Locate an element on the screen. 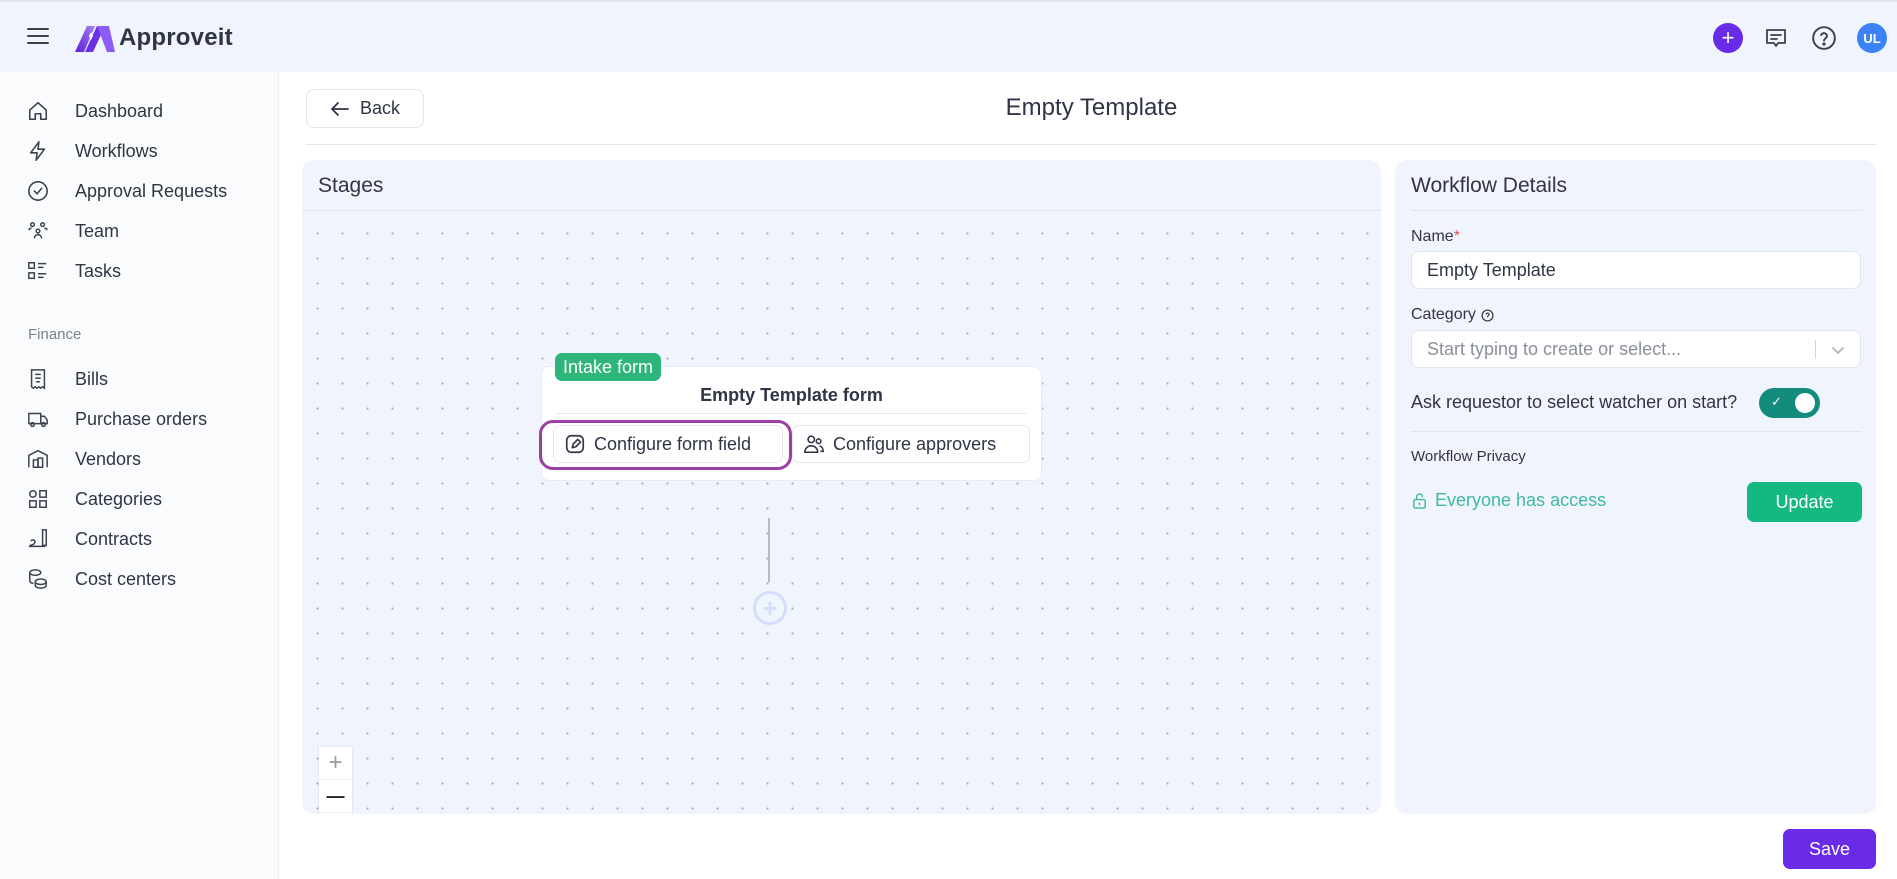 The height and width of the screenshot is (879, 1897). sidebar-item-cost-centers: Cost centers is located at coordinates (101, 579).